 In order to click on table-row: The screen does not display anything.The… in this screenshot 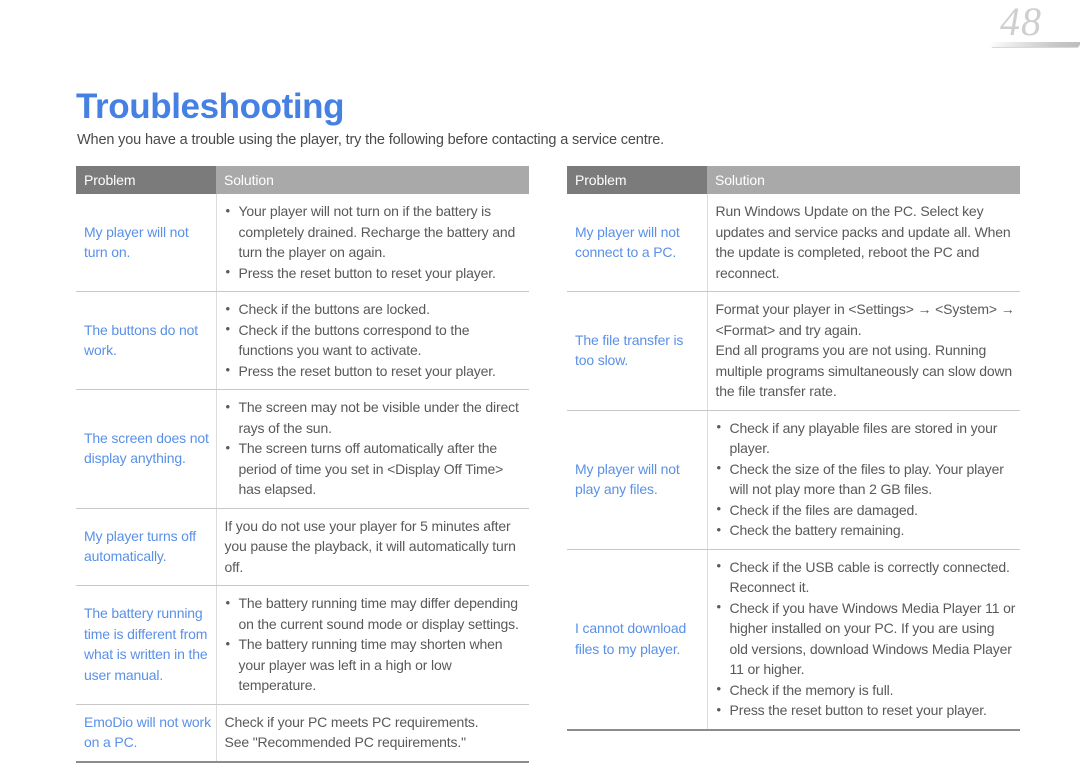, I will do `click(302, 449)`.